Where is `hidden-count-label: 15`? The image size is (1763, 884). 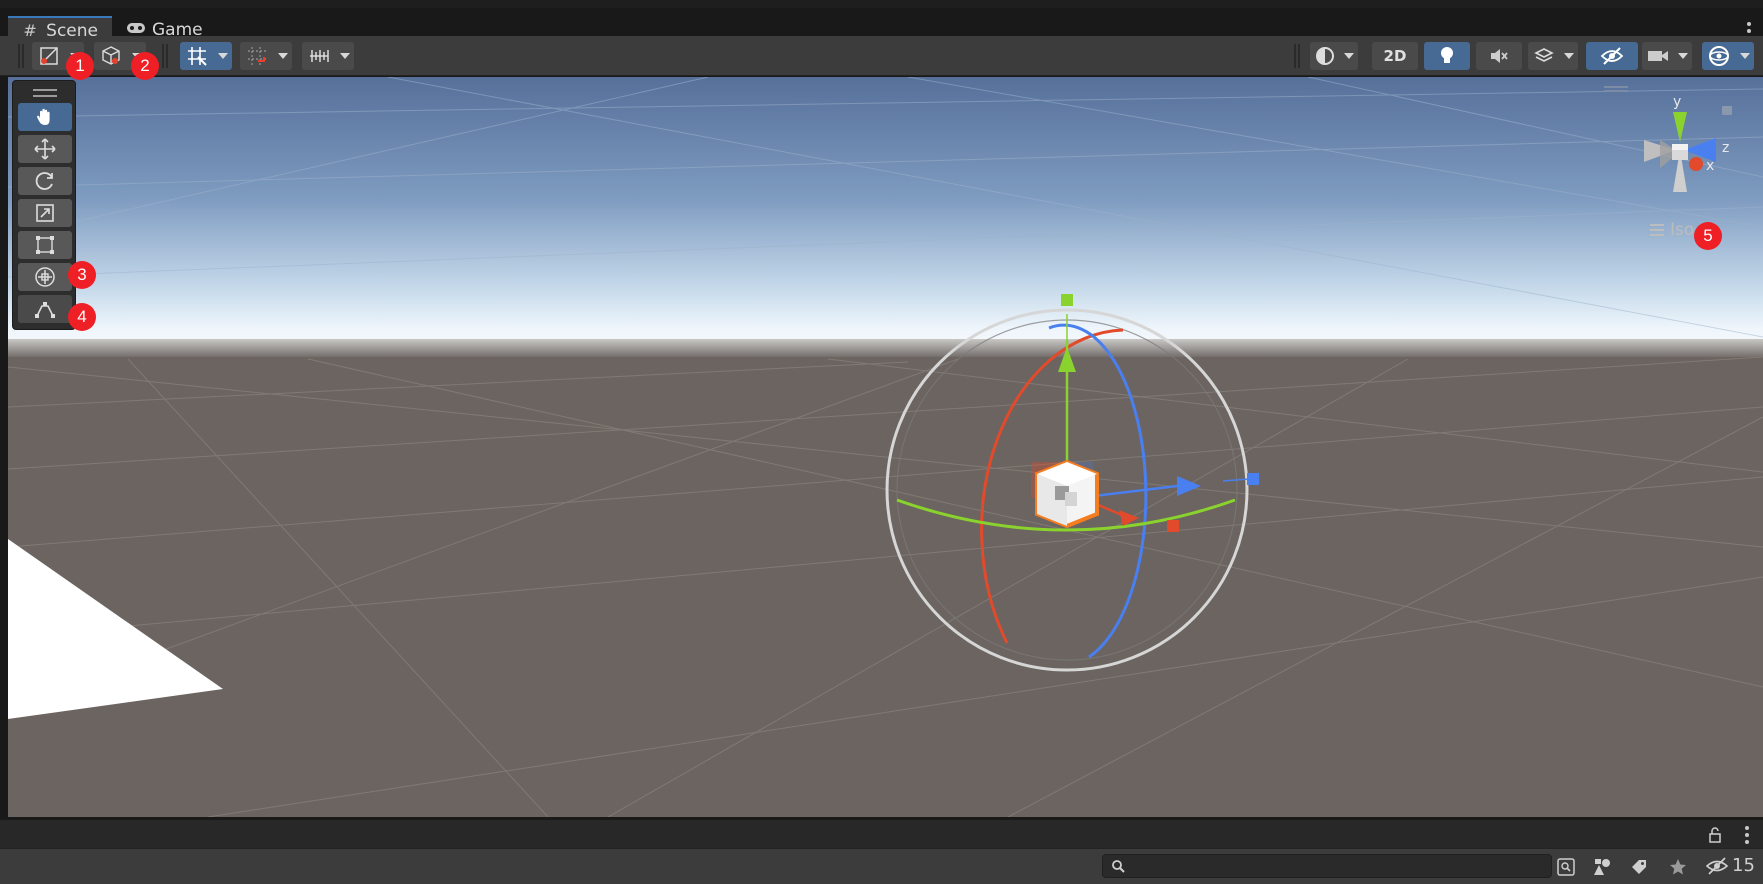 hidden-count-label: 15 is located at coordinates (1743, 865).